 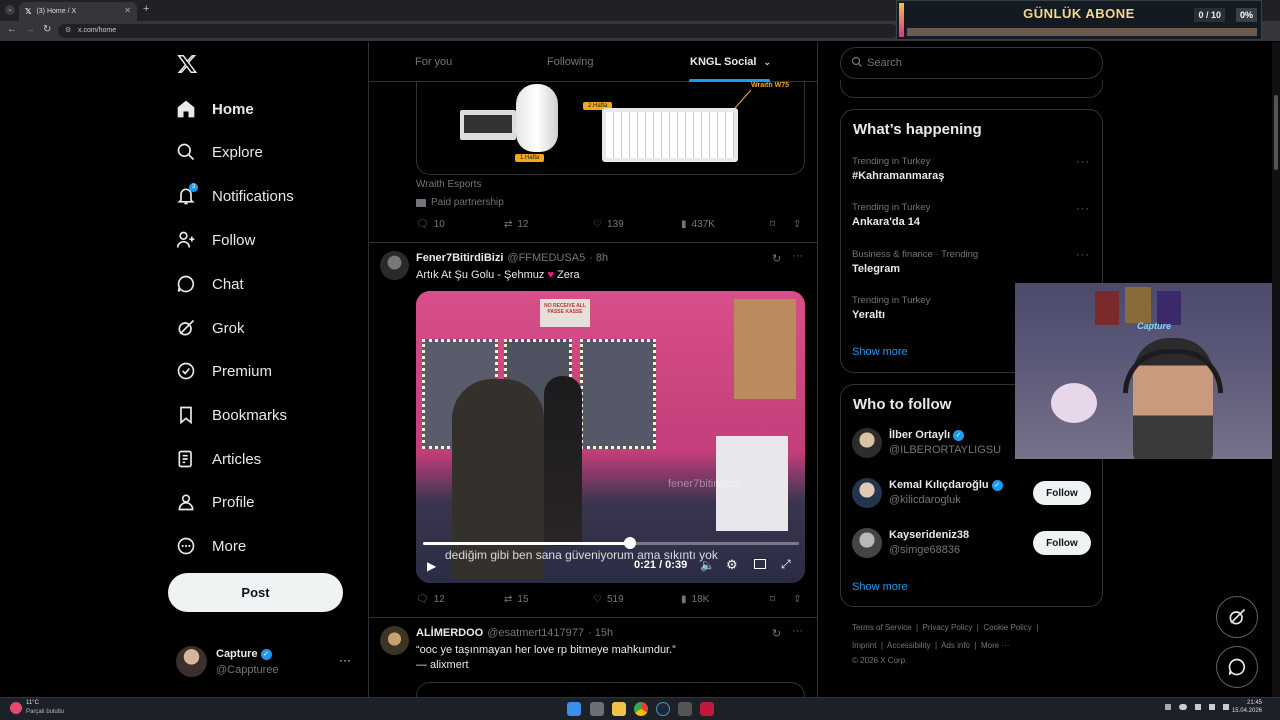 I want to click on tweet-author-handle: @FFMEDUSA5, so click(x=546, y=258).